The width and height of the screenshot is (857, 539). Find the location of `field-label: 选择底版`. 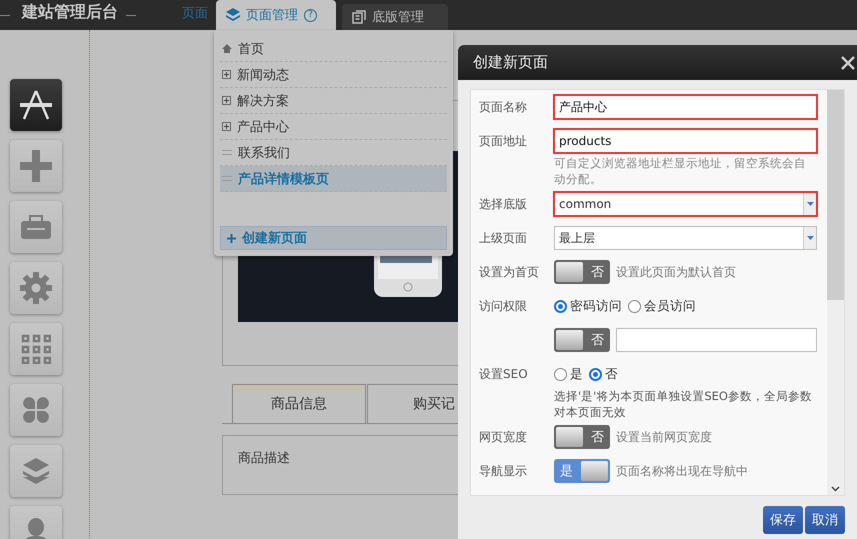

field-label: 选择底版 is located at coordinates (503, 204).